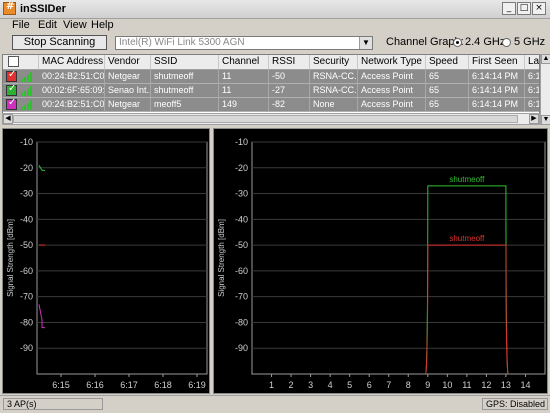 The height and width of the screenshot is (413, 550). I want to click on x-tick-label: 2, so click(291, 385).